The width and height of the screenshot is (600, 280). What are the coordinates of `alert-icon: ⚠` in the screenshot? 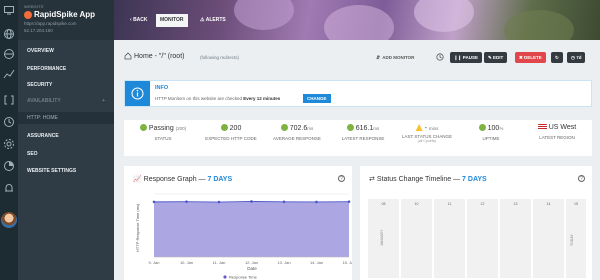 It's located at (202, 20).